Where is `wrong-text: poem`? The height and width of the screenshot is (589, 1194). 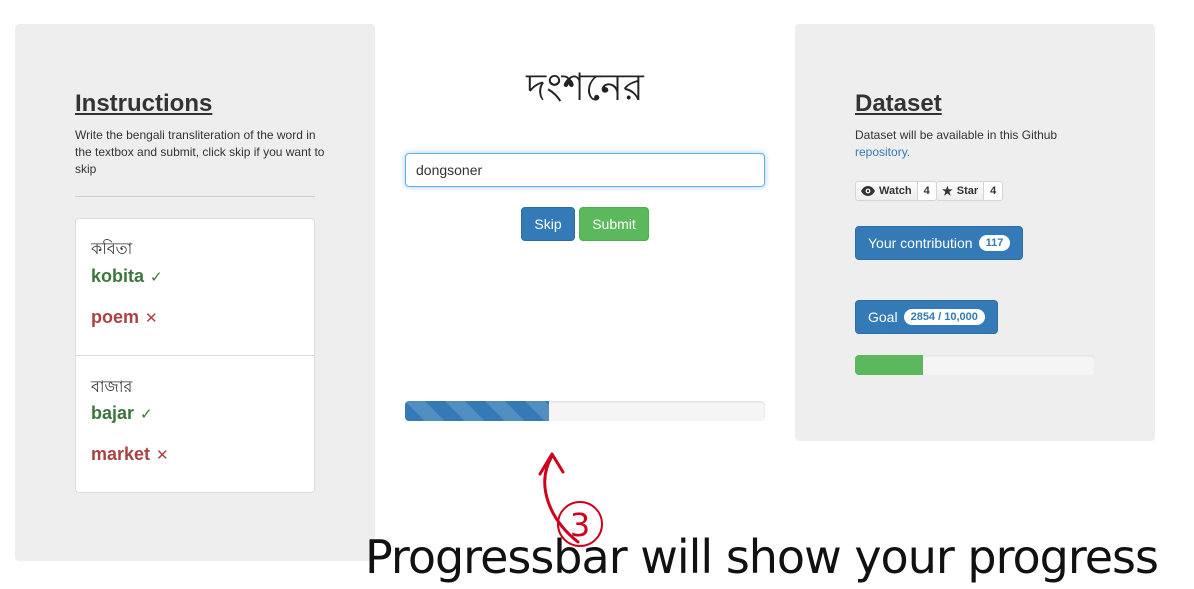 wrong-text: poem is located at coordinates (115, 317).